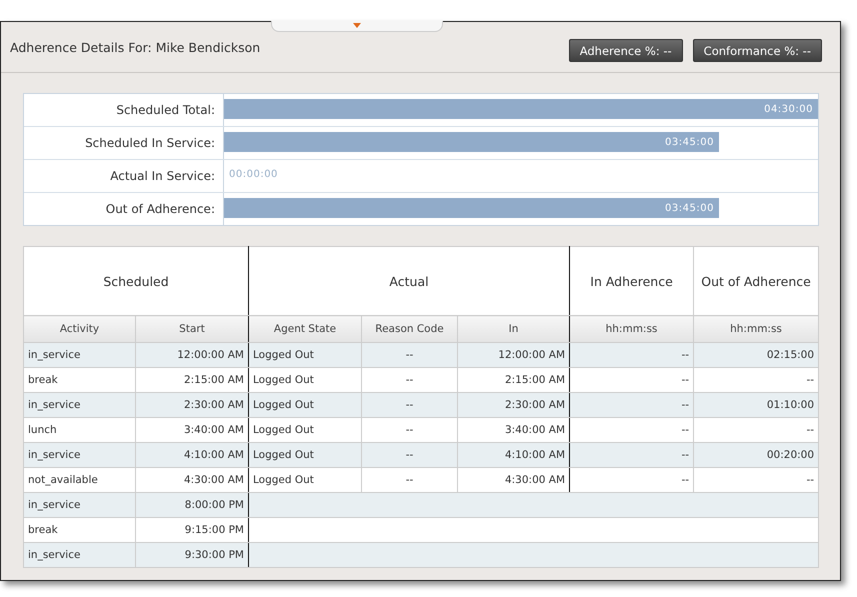 The image size is (857, 597). Describe the element at coordinates (305, 329) in the screenshot. I see `column-header: Agent State` at that location.